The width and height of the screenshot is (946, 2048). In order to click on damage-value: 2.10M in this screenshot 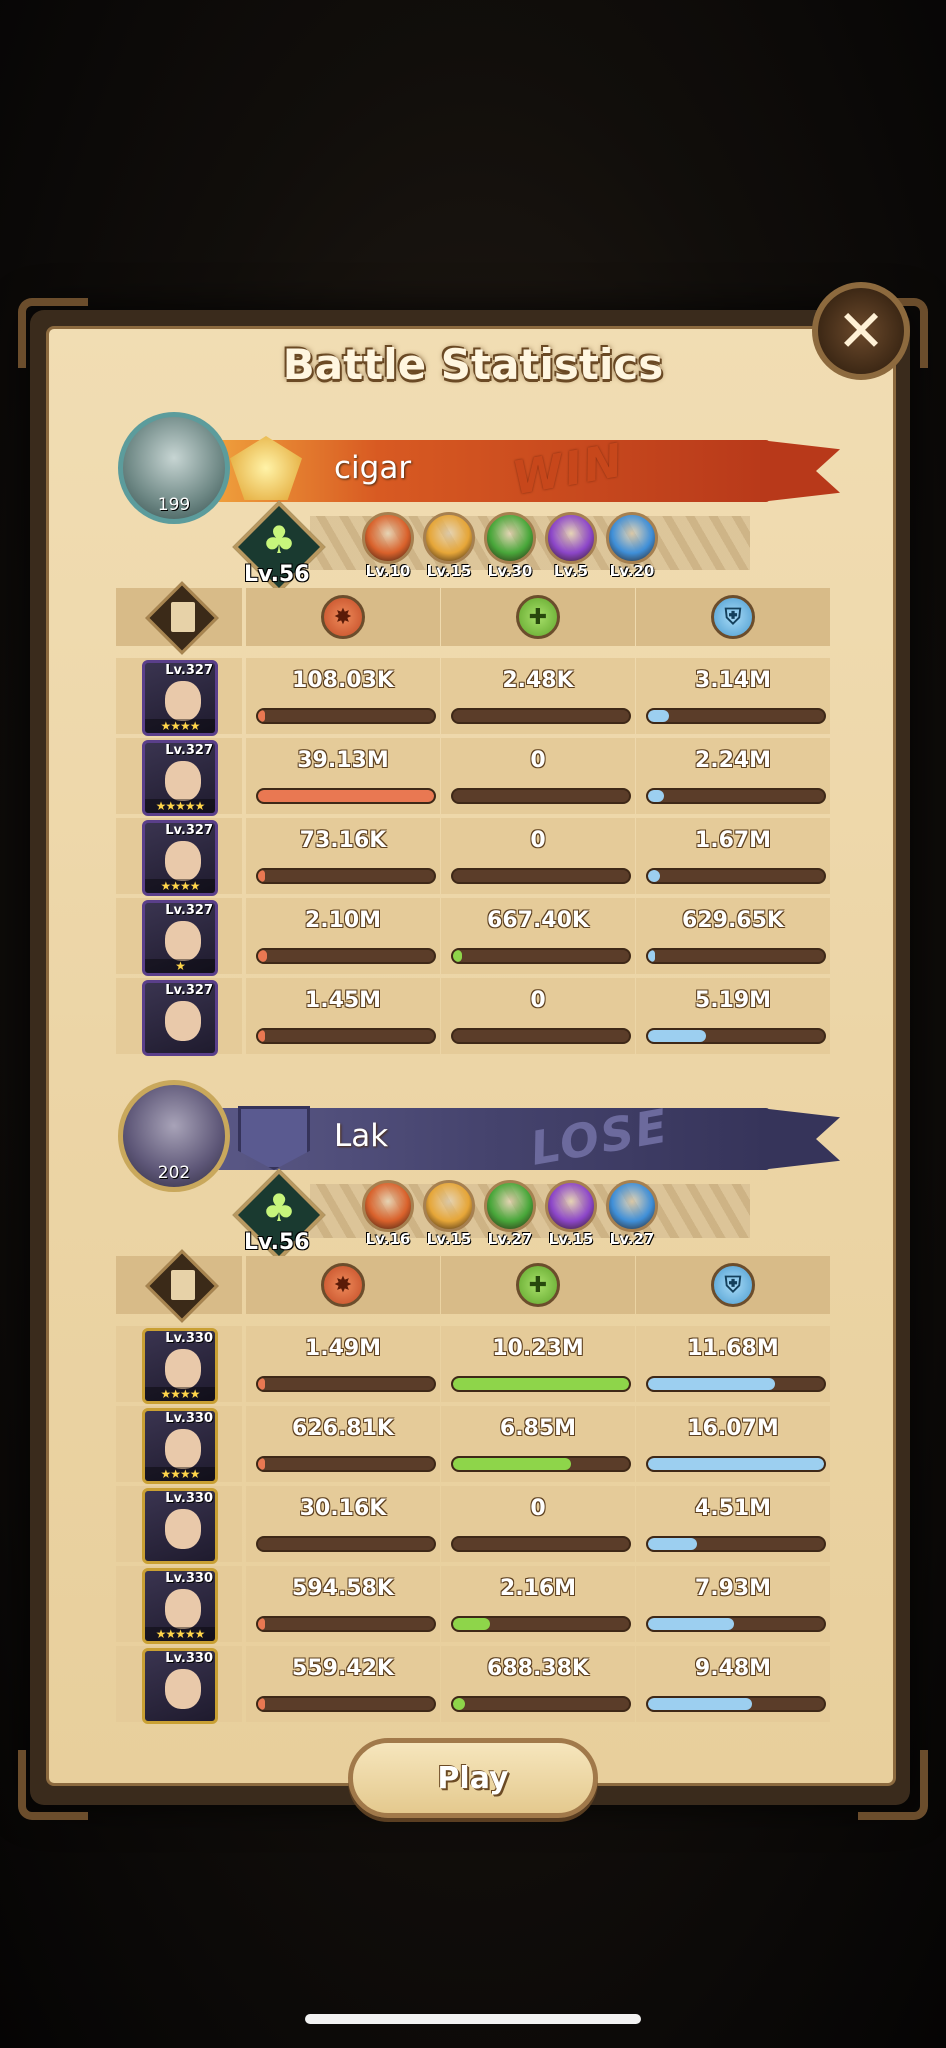, I will do `click(343, 920)`.